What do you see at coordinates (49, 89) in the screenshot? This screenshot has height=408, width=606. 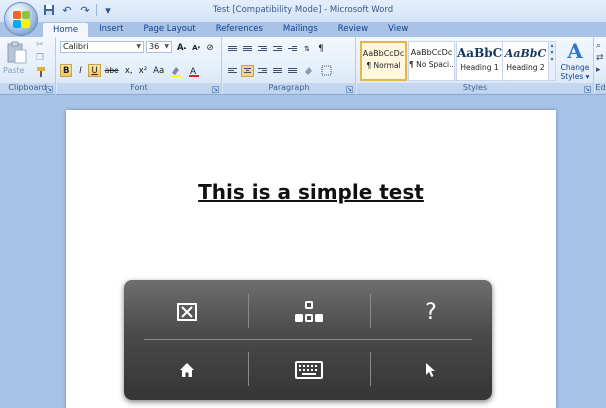 I see `clipboard-launcher-icon: ↘` at bounding box center [49, 89].